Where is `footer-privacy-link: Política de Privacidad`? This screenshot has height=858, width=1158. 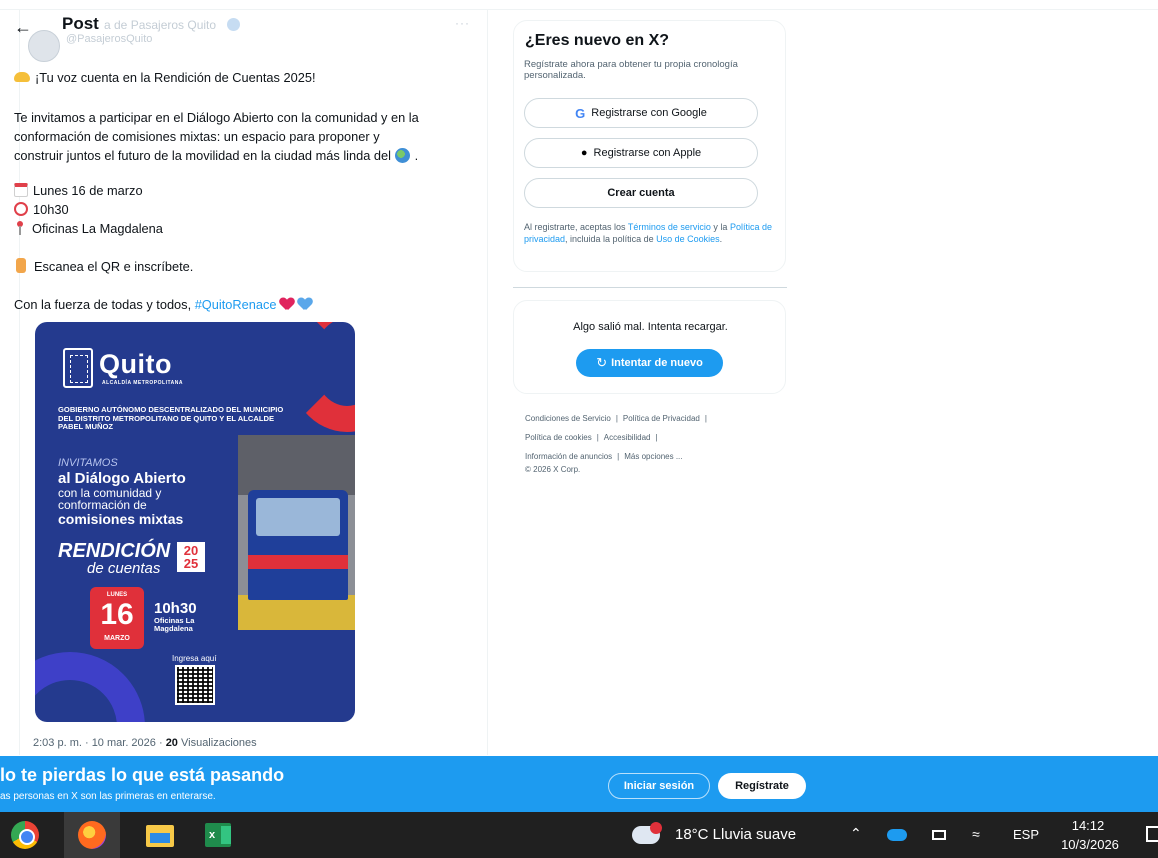
footer-privacy-link: Política de Privacidad is located at coordinates (661, 418).